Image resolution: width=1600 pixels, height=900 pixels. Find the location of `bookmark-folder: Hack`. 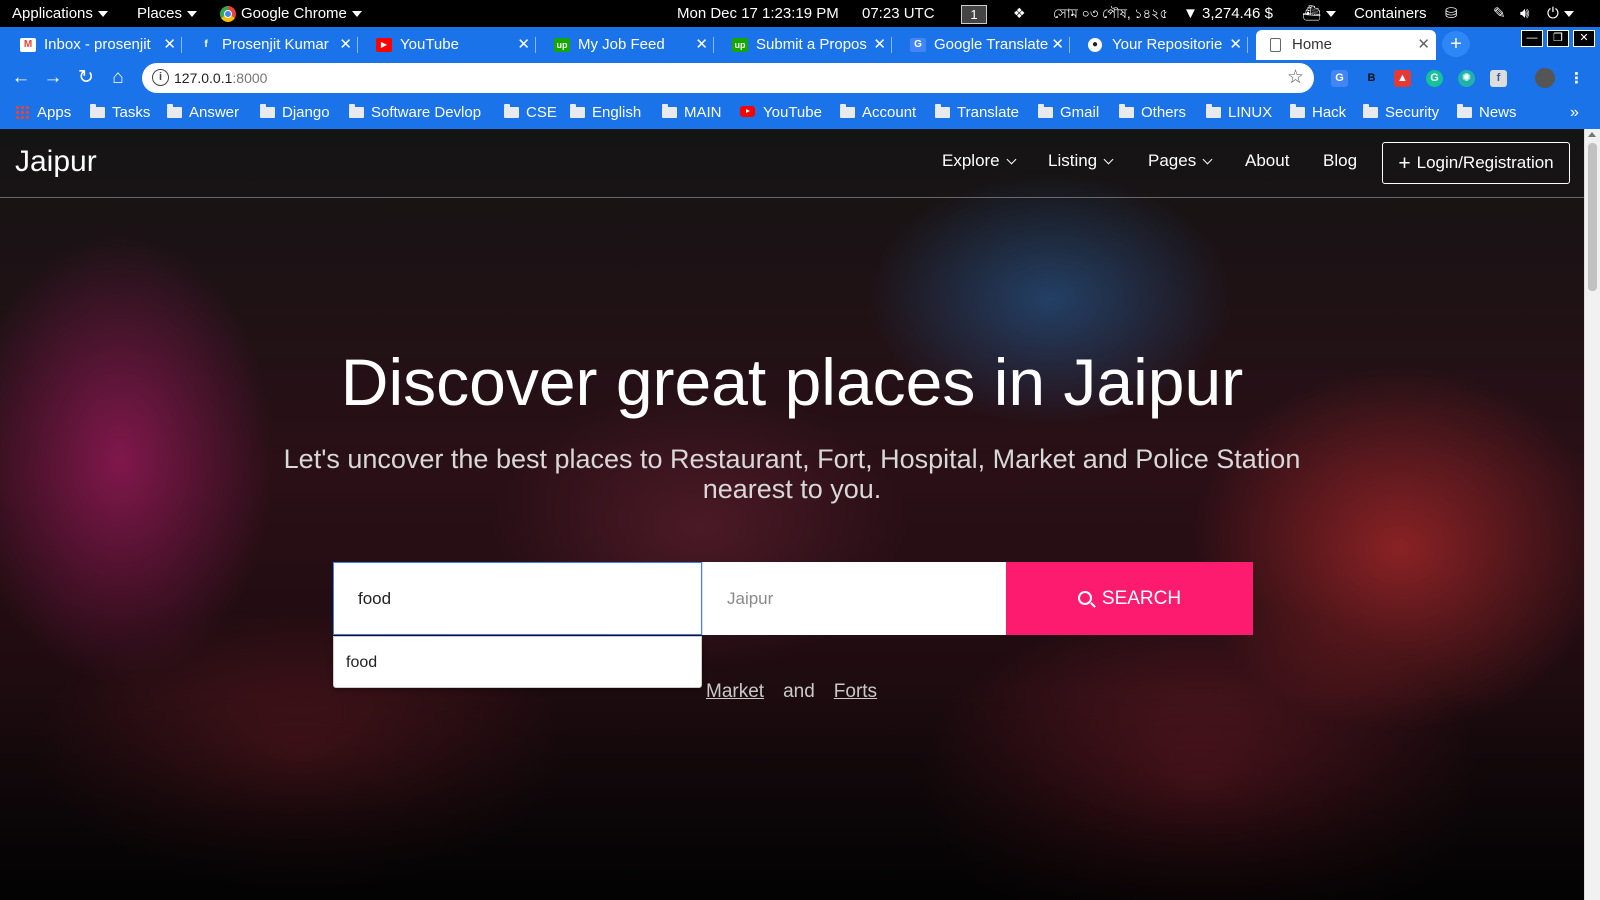

bookmark-folder: Hack is located at coordinates (1318, 113).